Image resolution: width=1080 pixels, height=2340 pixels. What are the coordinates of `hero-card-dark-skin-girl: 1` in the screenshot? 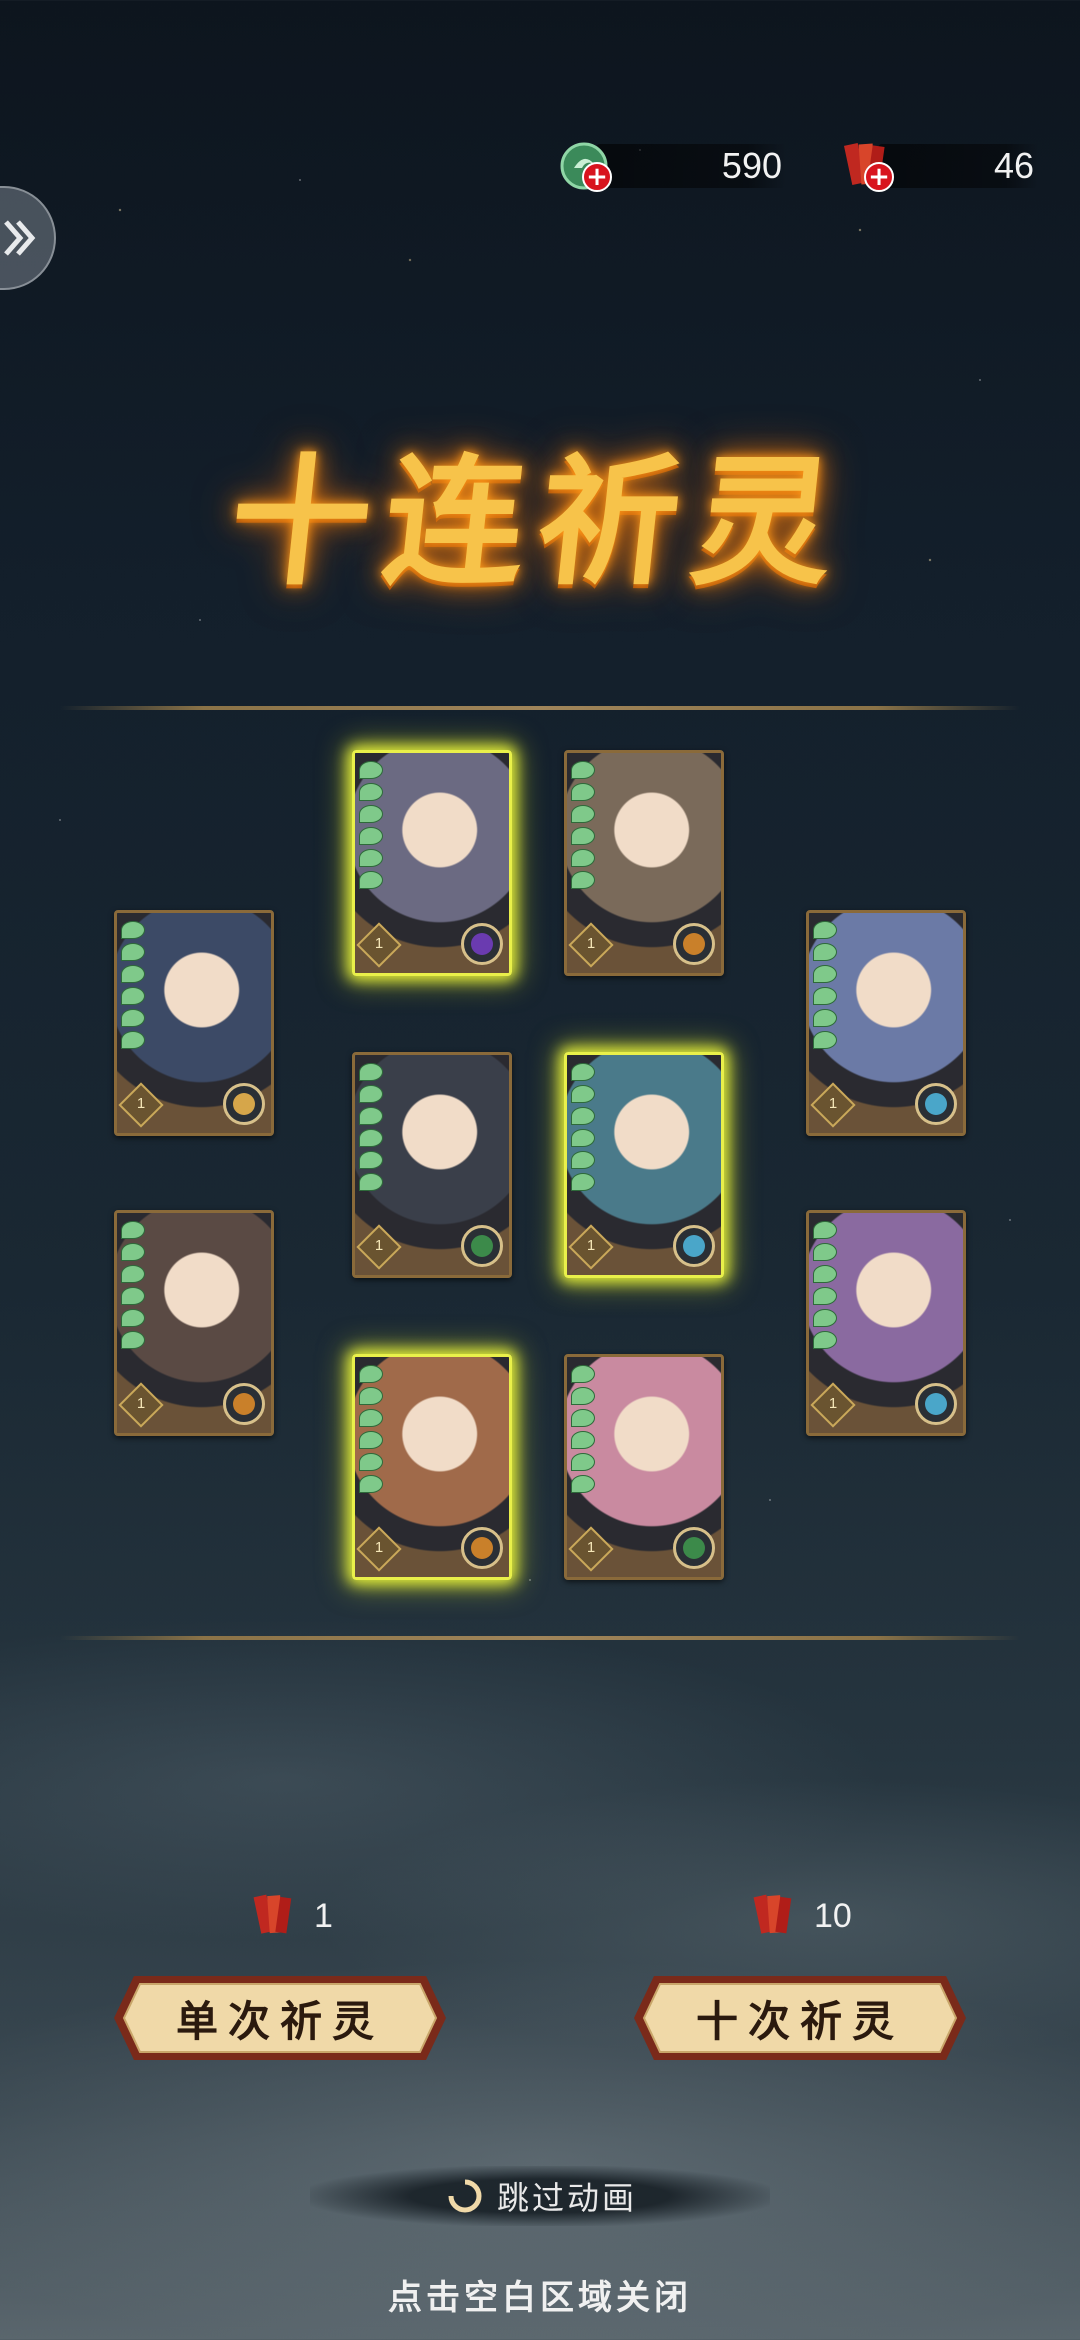 It's located at (194, 1323).